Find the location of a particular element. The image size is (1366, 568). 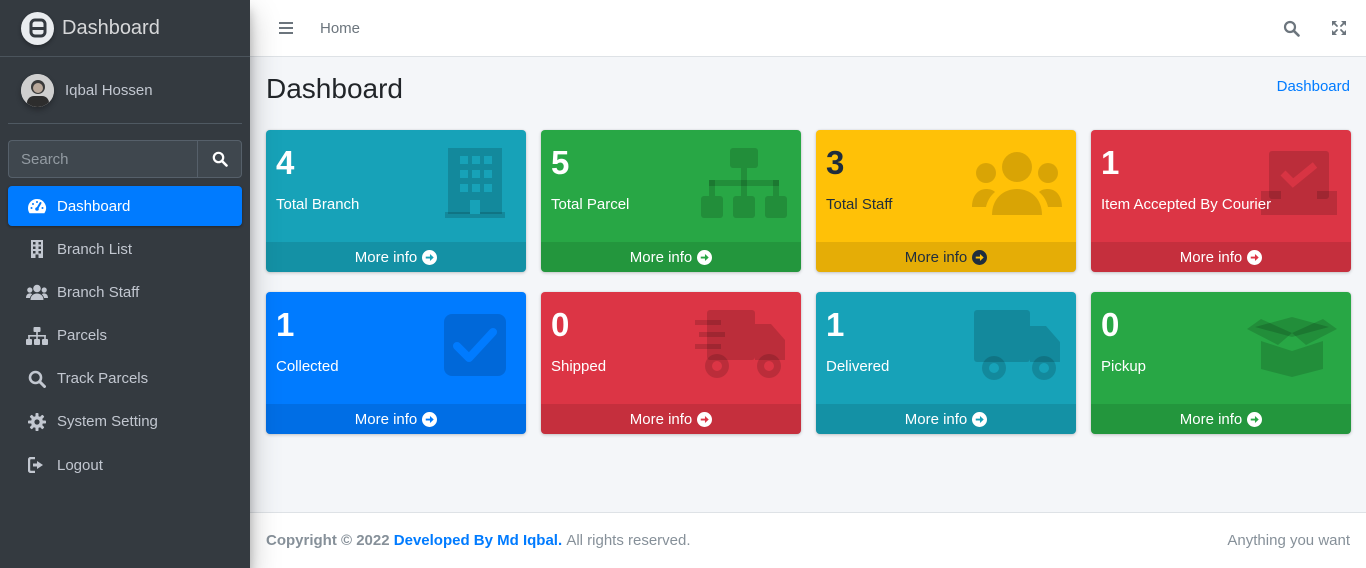

navbar-right is located at coordinates (1315, 28).